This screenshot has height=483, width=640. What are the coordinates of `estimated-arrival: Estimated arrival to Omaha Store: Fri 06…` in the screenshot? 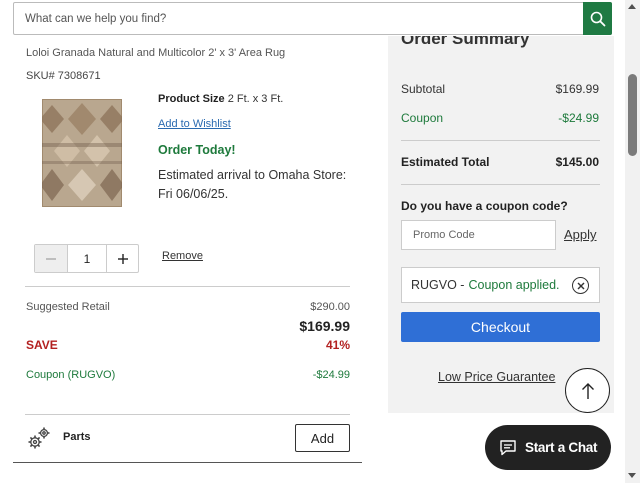 It's located at (252, 184).